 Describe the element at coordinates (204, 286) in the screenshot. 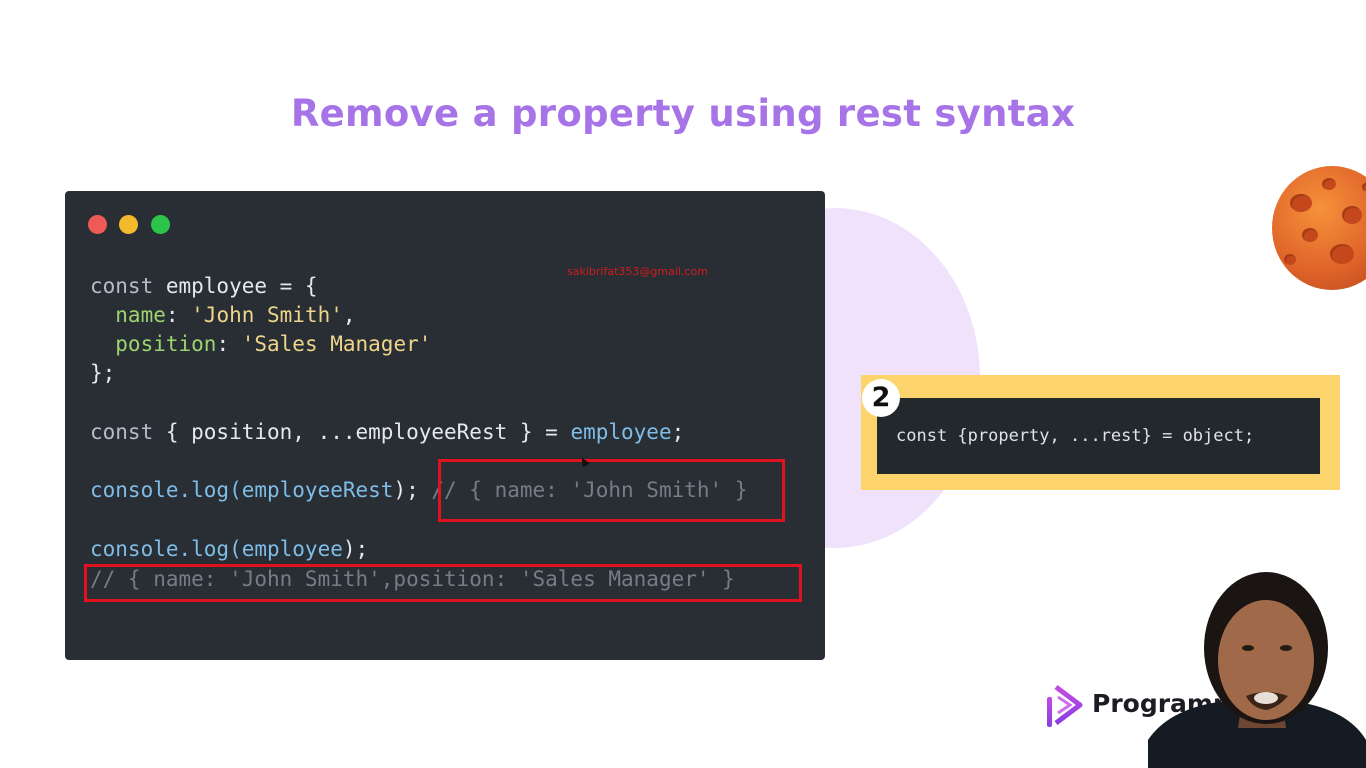

I see `code-line-1: const employee = {` at that location.